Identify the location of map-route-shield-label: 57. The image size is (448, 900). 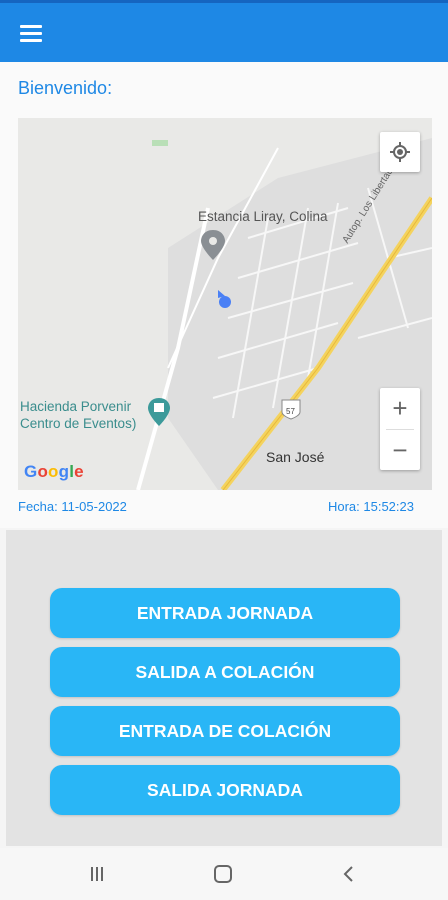
(290, 411).